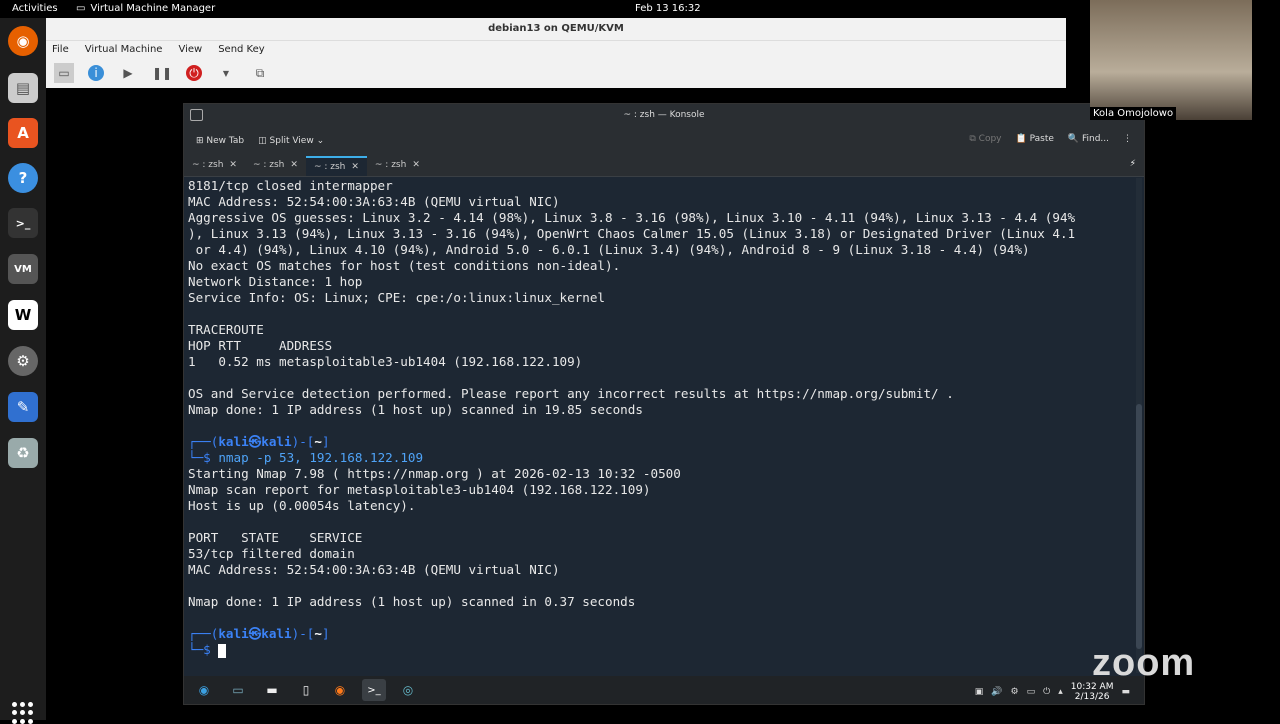 Image resolution: width=1280 pixels, height=724 pixels. Describe the element at coordinates (190, 50) in the screenshot. I see `menu-view: View` at that location.